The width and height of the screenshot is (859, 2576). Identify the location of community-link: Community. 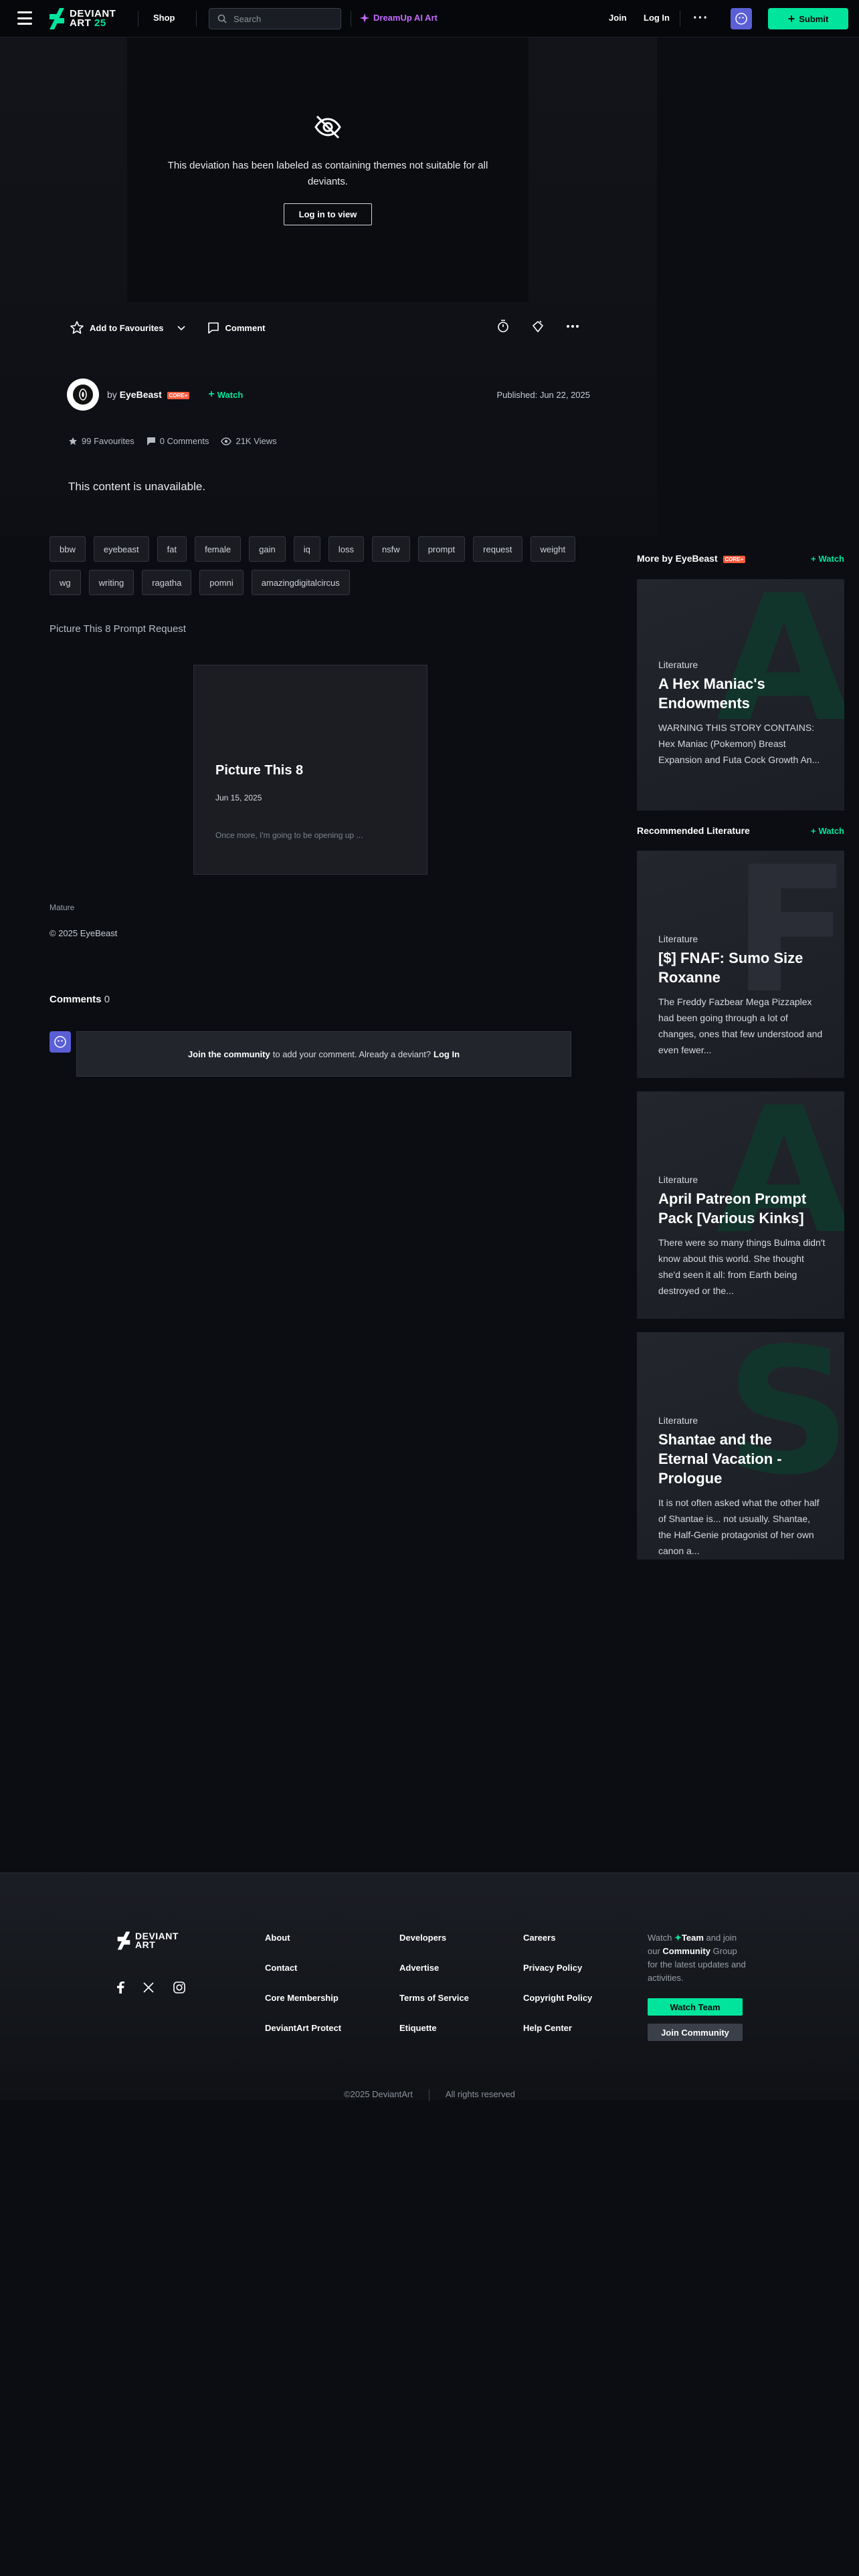
(686, 1951).